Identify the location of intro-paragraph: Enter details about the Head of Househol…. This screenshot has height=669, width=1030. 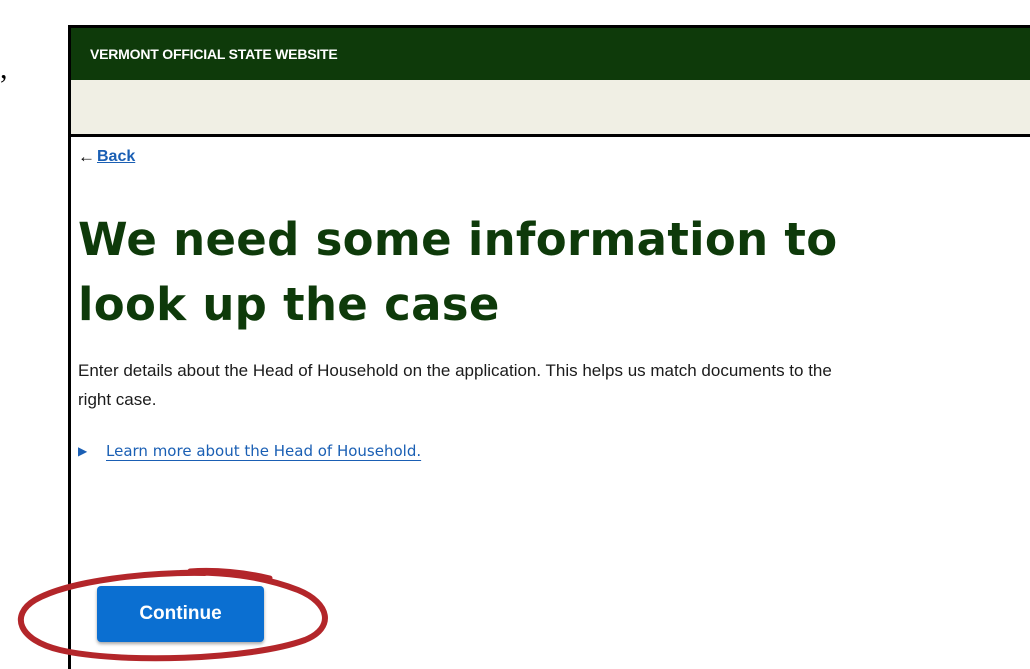
(455, 385).